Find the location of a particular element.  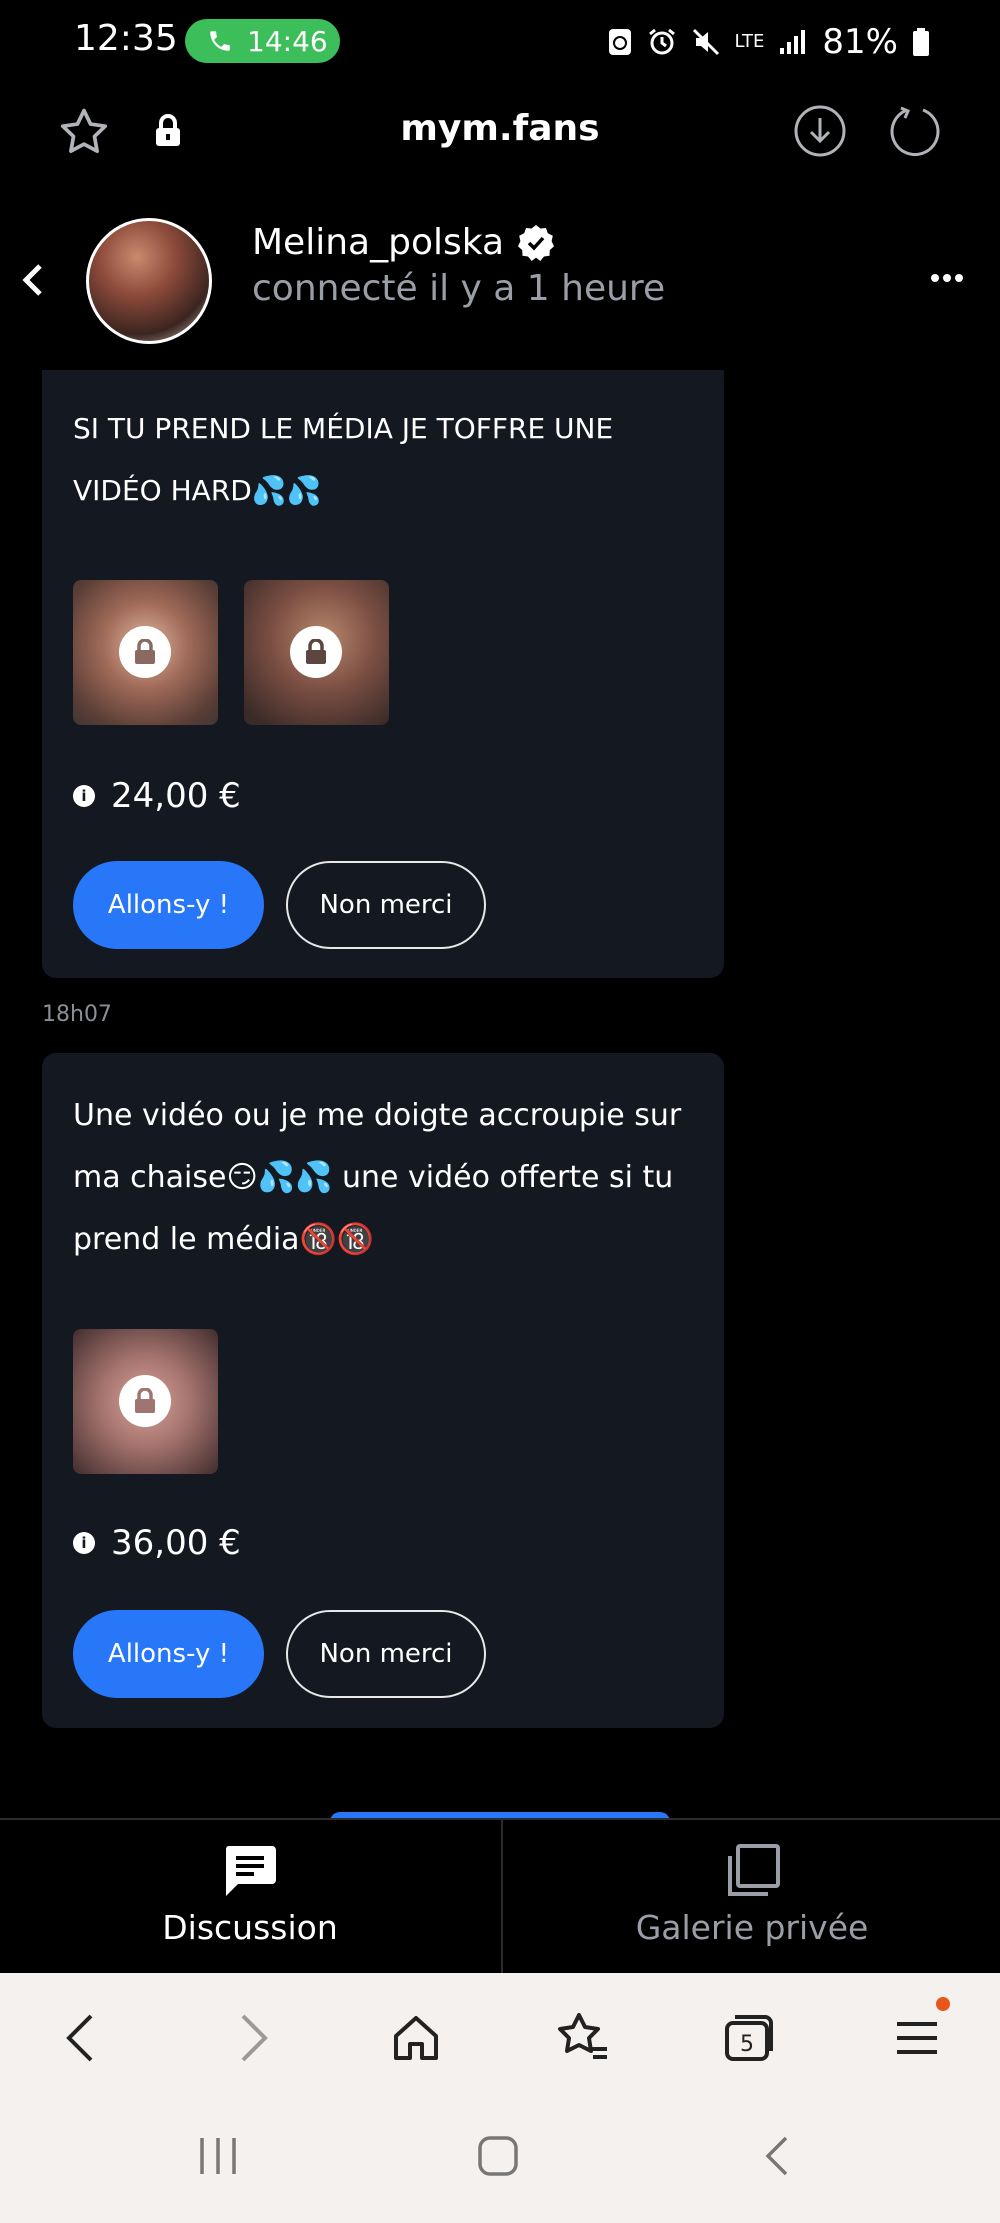

avatar is located at coordinates (149, 281).